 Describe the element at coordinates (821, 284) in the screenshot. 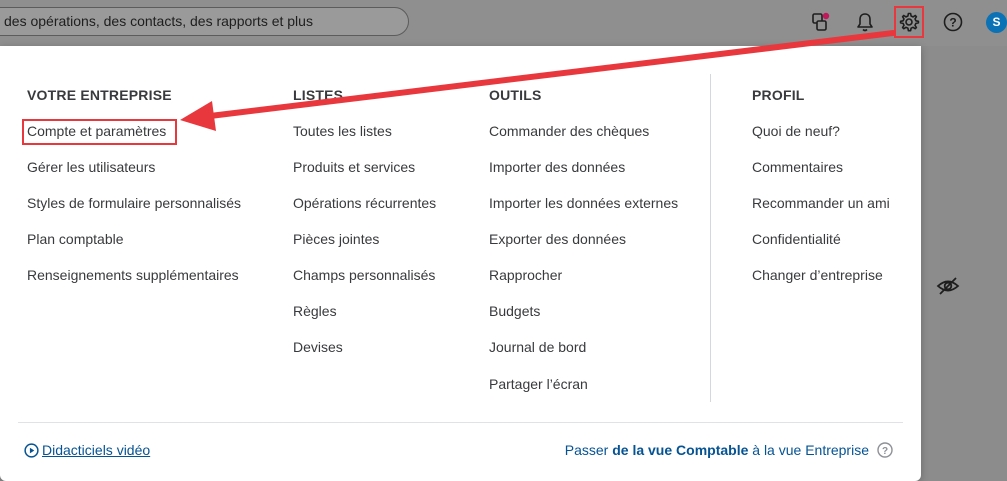

I see `menu-item-changer-entreprise: Changer d’entreprise` at that location.